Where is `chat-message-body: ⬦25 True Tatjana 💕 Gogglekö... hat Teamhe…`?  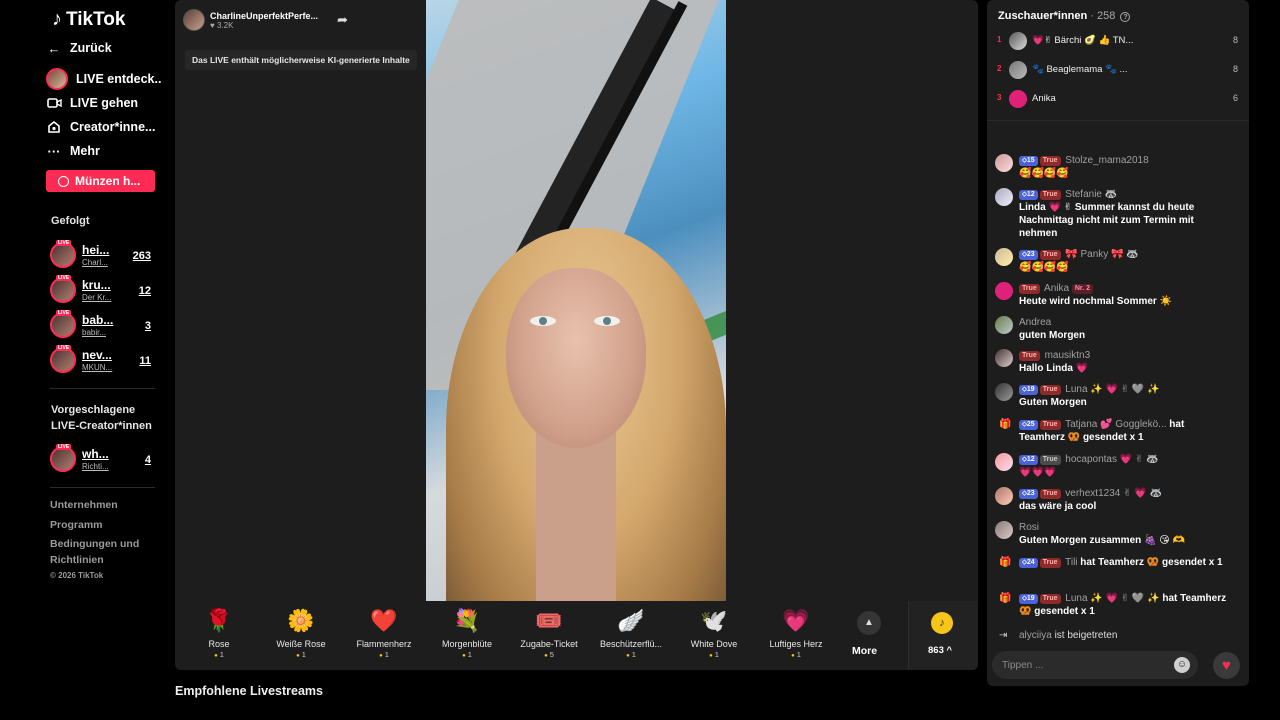 chat-message-body: ⬦25 True Tatjana 💕 Gogglekö... hat Teamhe… is located at coordinates (1124, 431).